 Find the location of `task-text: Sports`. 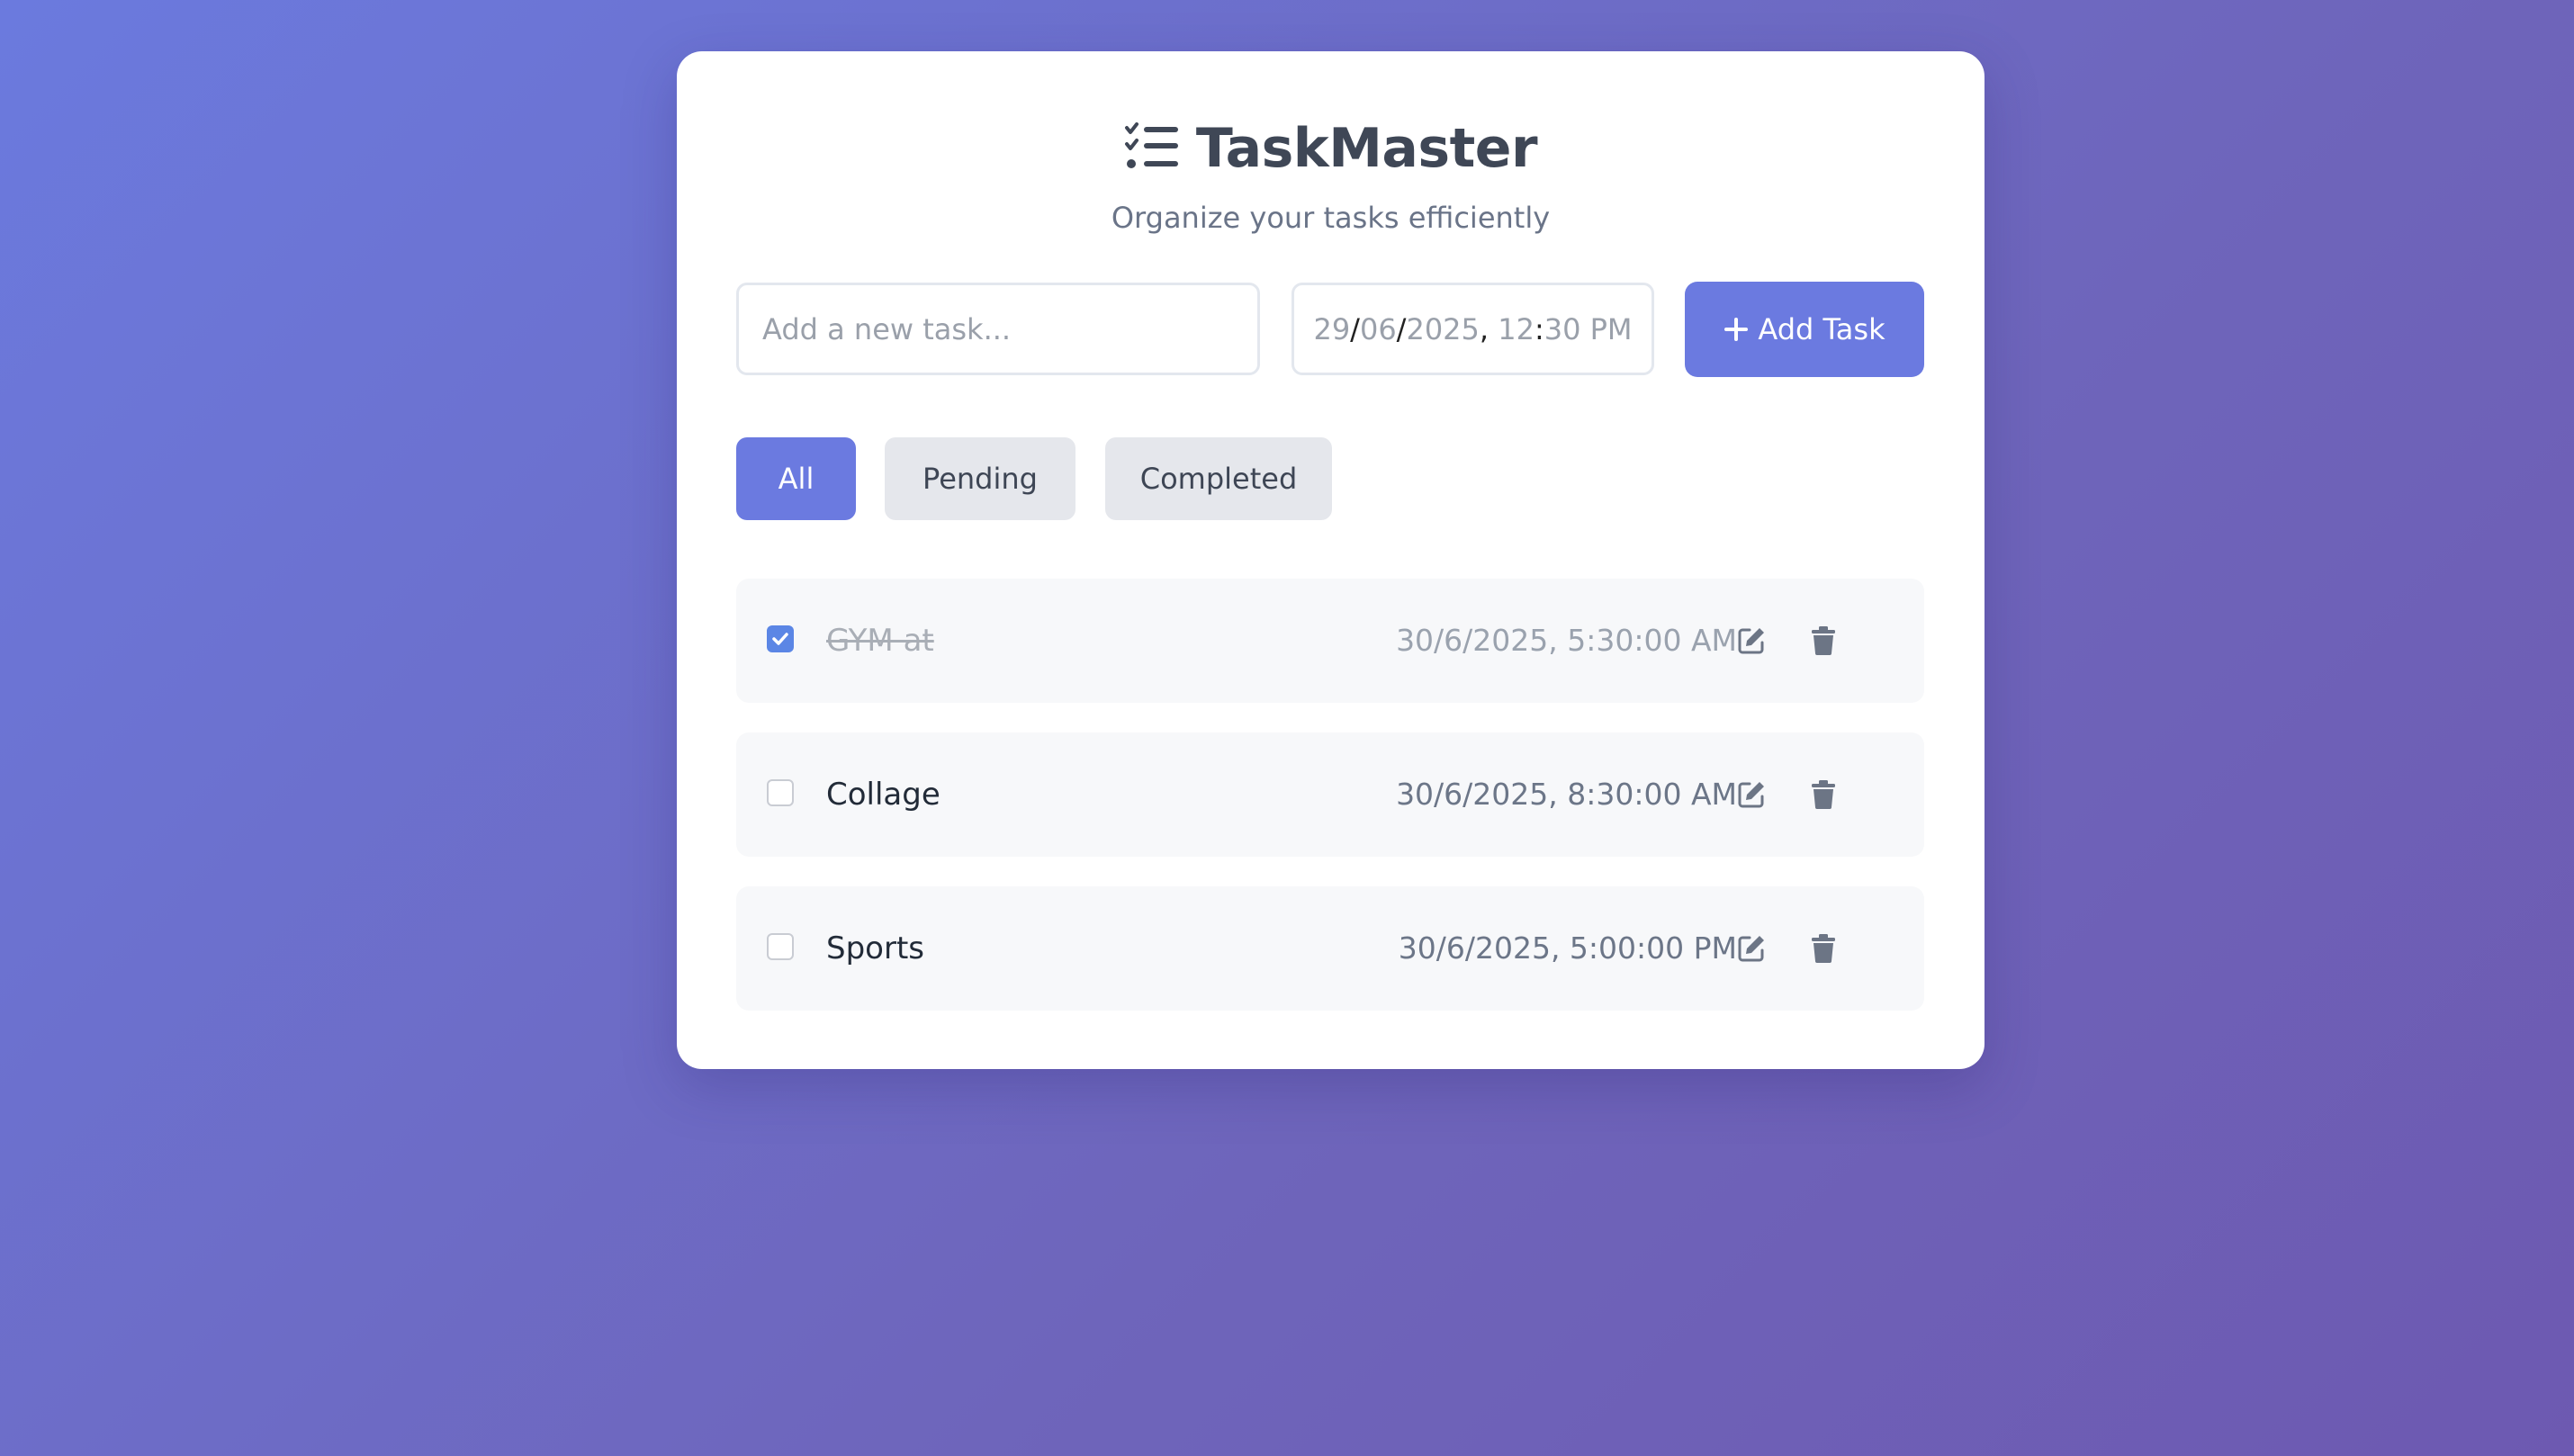

task-text: Sports is located at coordinates (875, 948).